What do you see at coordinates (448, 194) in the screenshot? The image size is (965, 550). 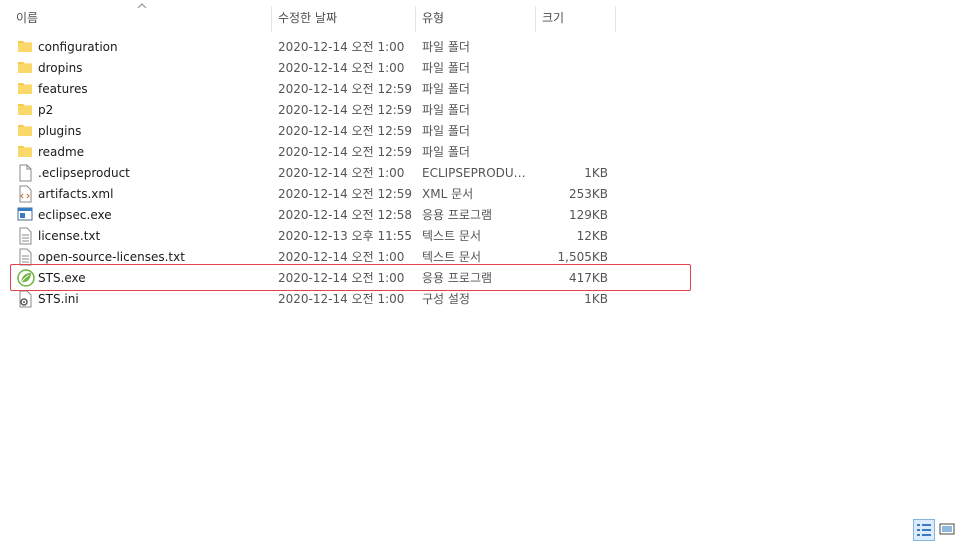 I see `file-type: XML 문서` at bounding box center [448, 194].